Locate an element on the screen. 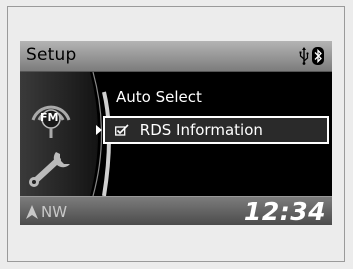 Image resolution: width=353 pixels, height=269 pixels. status-icons is located at coordinates (311, 56).